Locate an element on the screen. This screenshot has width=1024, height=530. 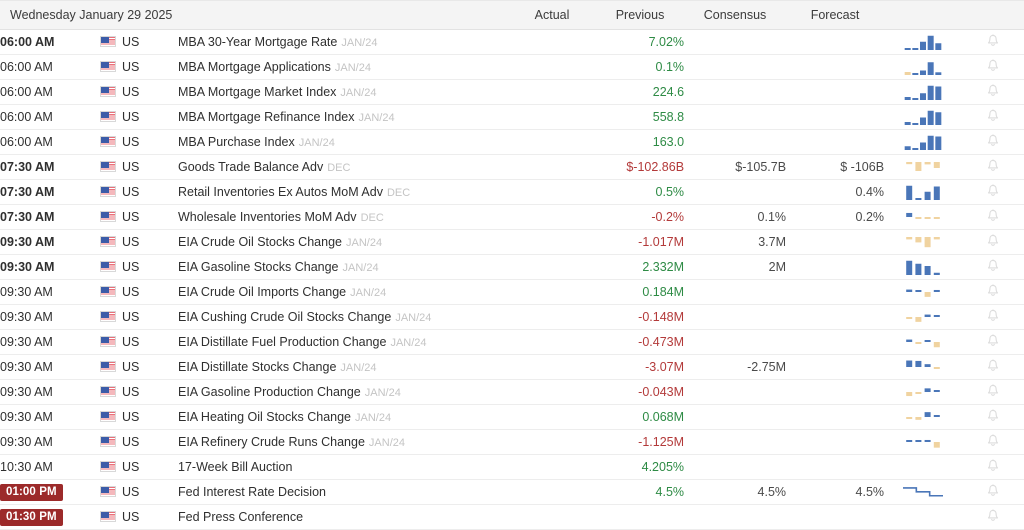
column-header-actual: Actual is located at coordinates (552, 15).